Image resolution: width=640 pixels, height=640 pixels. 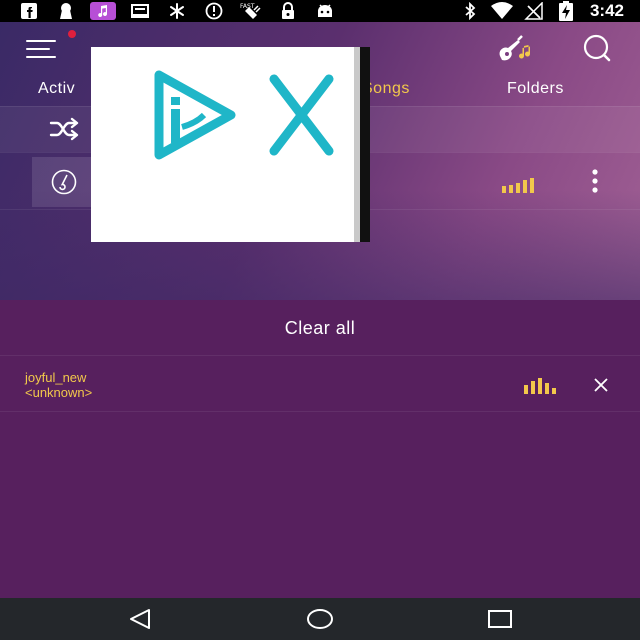 What do you see at coordinates (195, 115) in the screenshot?
I see `play-logo-icon` at bounding box center [195, 115].